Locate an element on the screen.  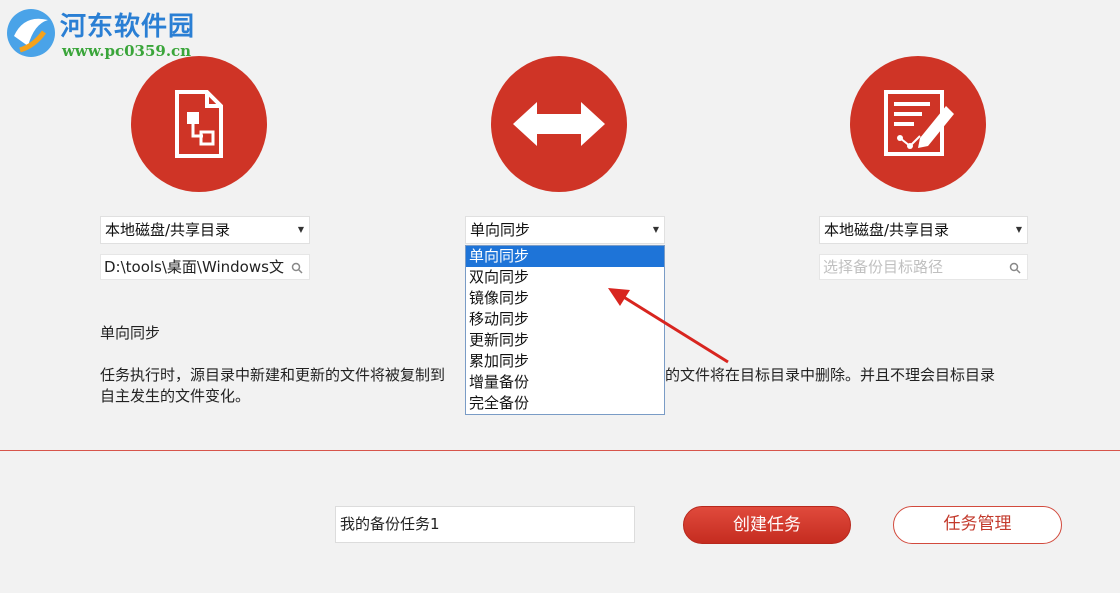
source-type-select: 本地磁盘/共享目录 ▼ is located at coordinates (205, 230).